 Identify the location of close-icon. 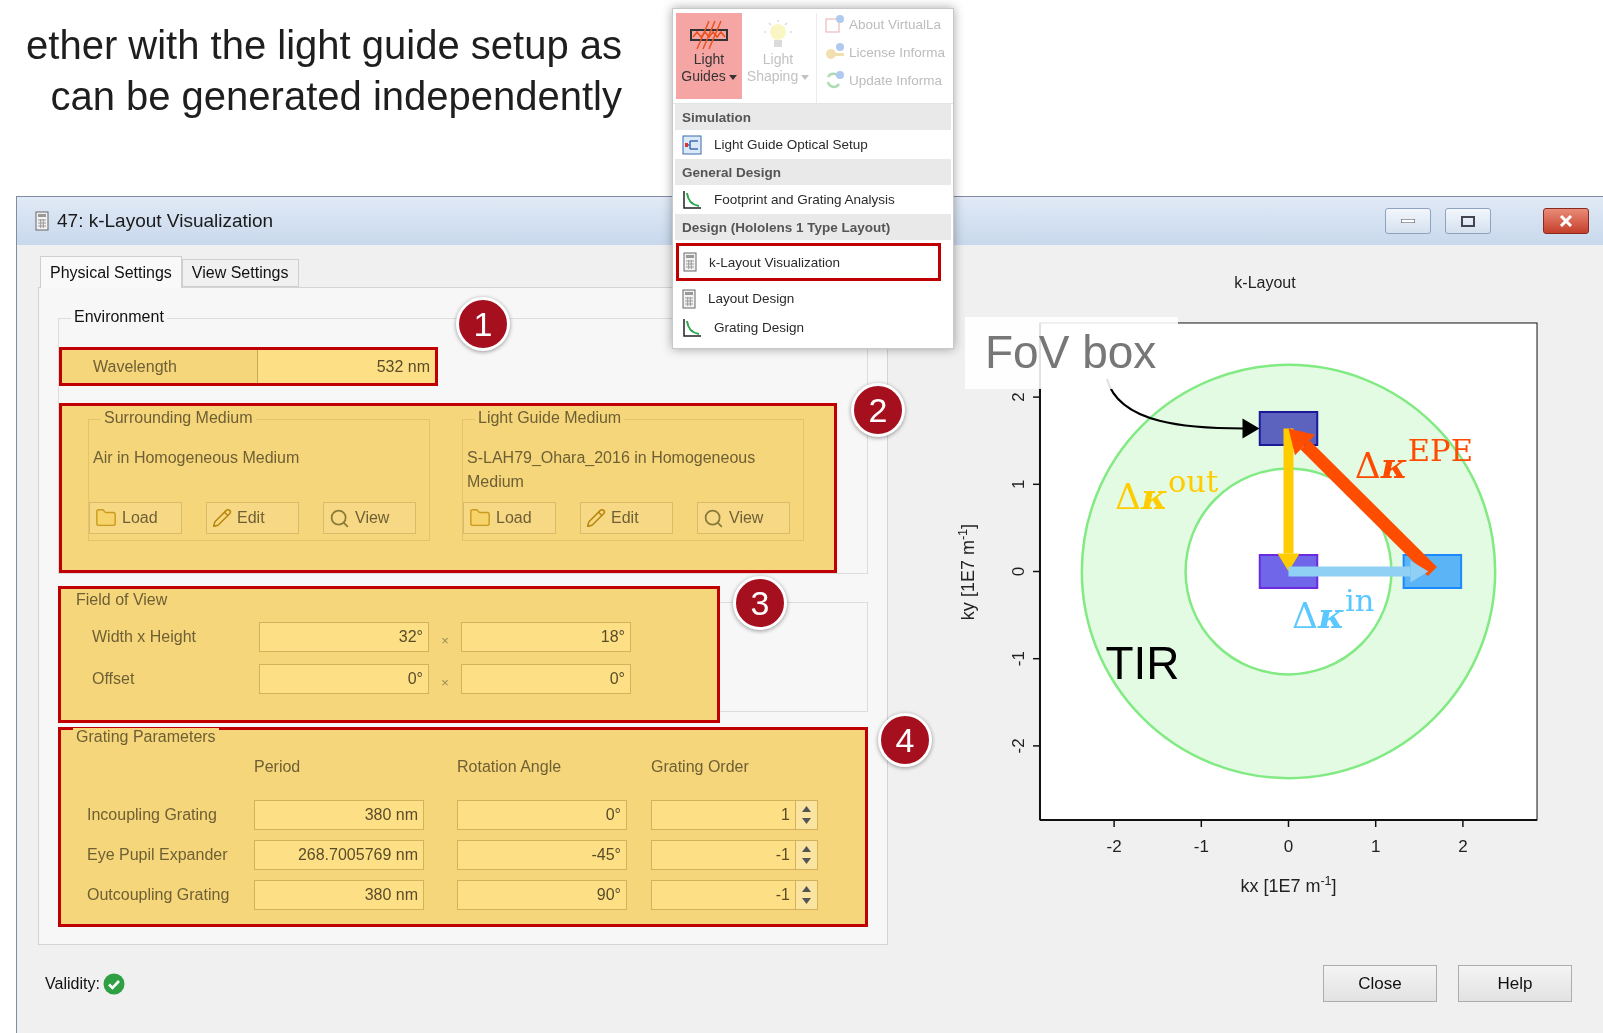
(1566, 221).